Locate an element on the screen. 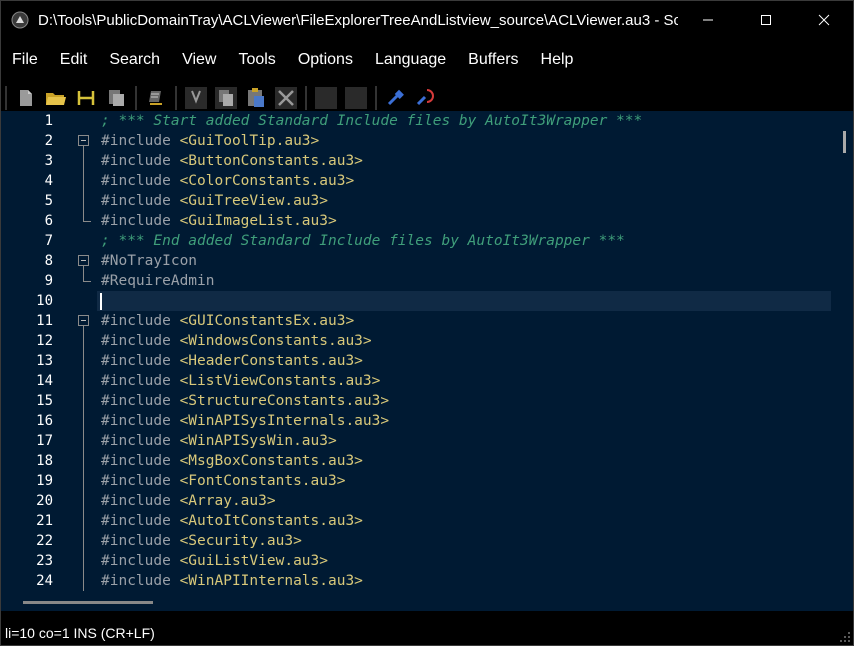 This screenshot has height=646, width=854. code-token-directive: #NoTrayIcon is located at coordinates (149, 261).